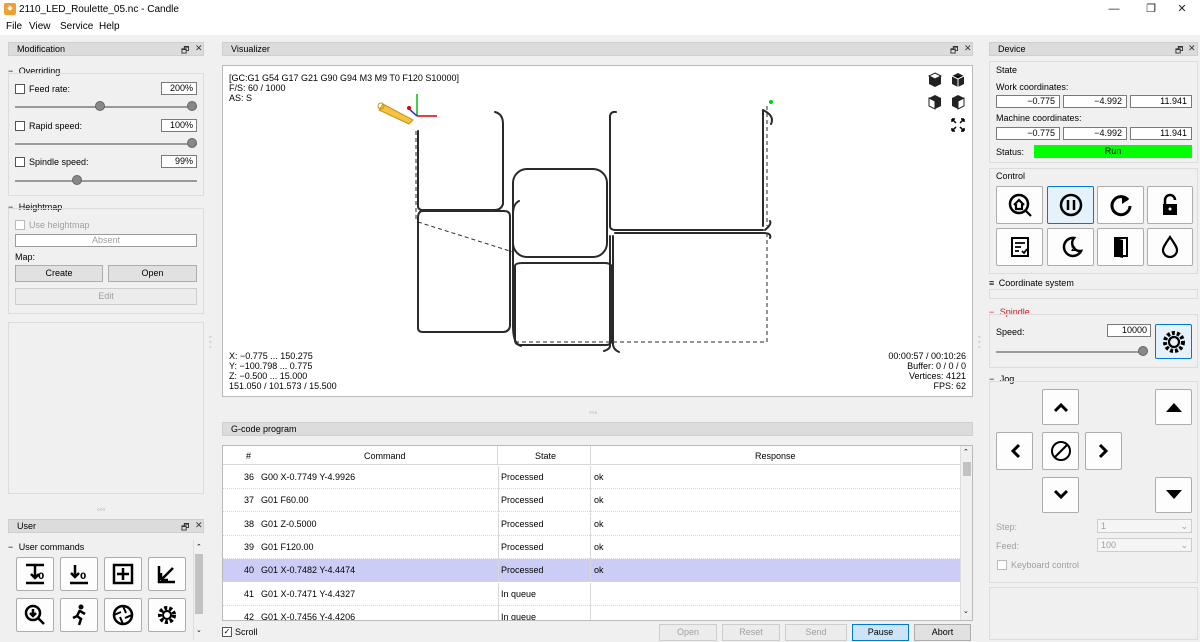  I want to click on jog-y-minus-button, so click(1060, 495).